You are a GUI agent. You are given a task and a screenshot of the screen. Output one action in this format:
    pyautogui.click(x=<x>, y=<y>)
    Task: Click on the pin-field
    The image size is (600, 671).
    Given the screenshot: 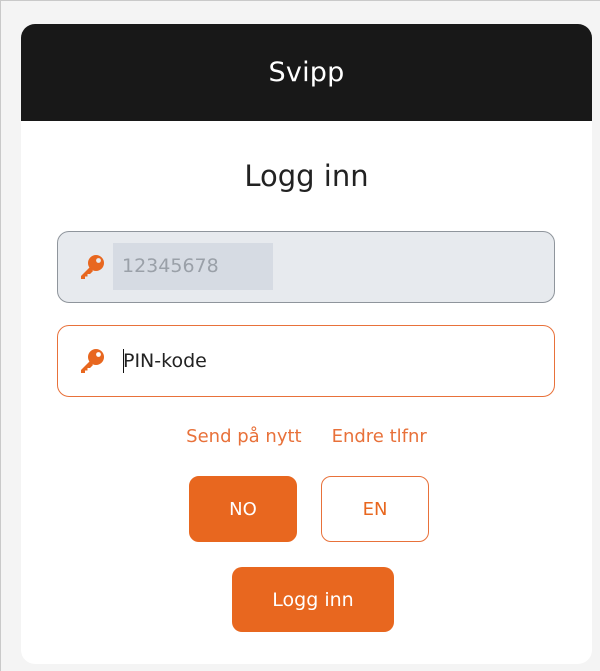 What is the action you would take?
    pyautogui.click(x=306, y=361)
    